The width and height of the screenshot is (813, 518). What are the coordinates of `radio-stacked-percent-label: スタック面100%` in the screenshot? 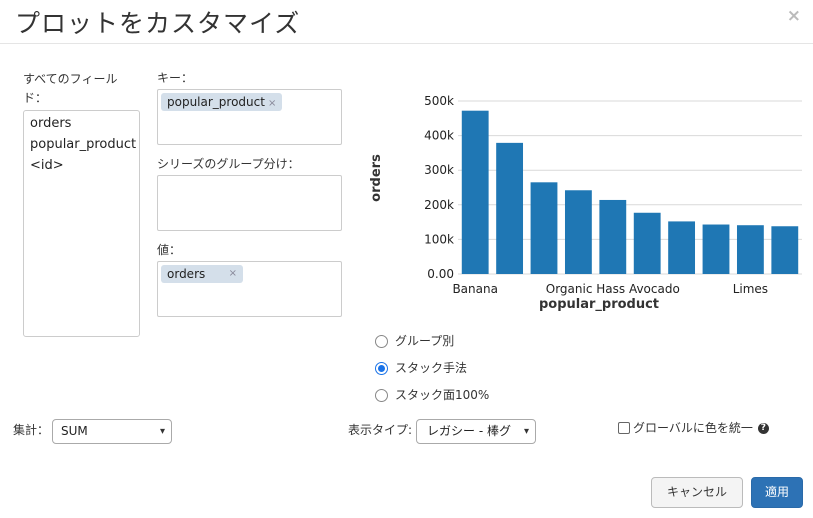 It's located at (442, 395).